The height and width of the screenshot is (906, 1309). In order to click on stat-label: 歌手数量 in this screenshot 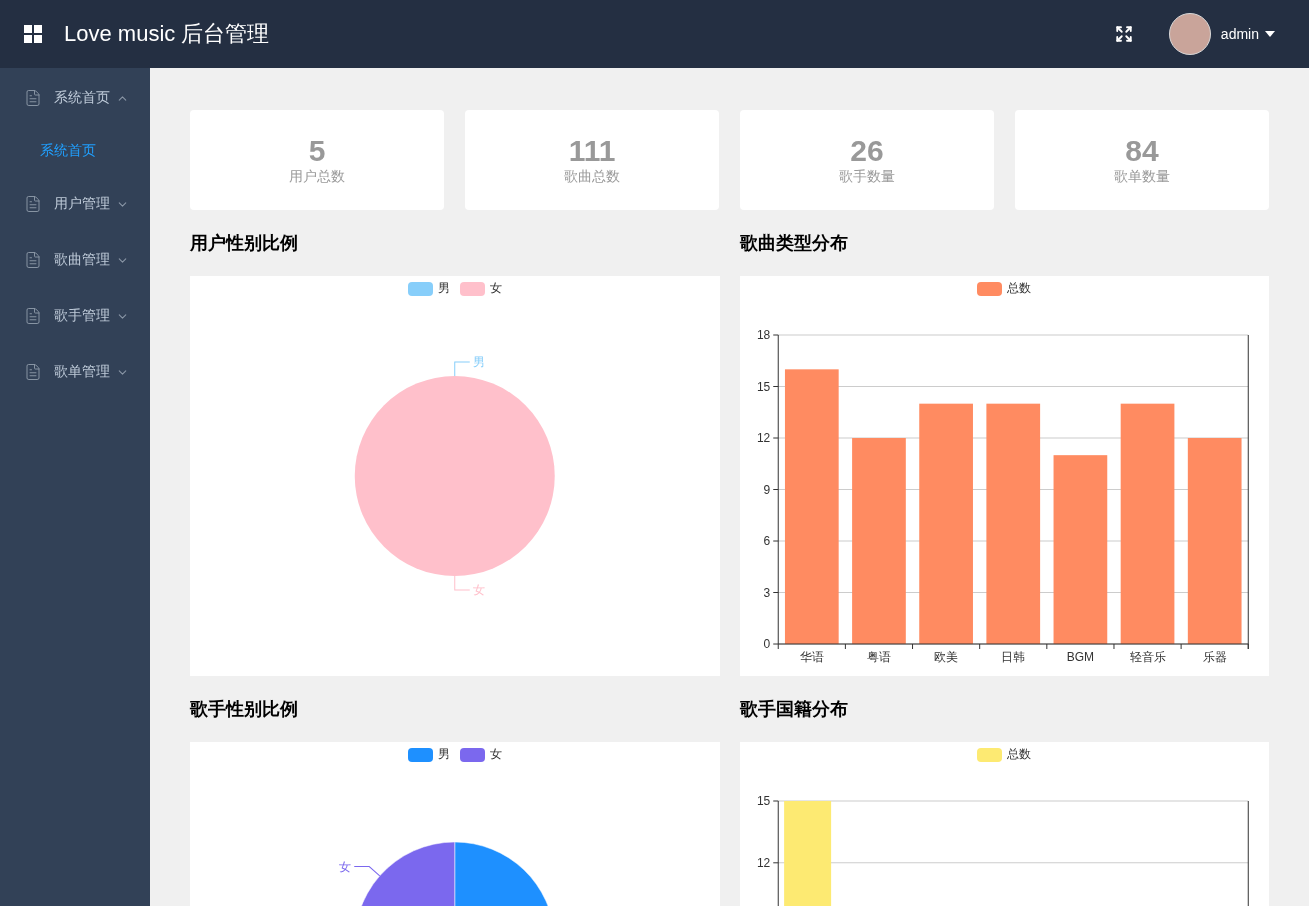, I will do `click(867, 177)`.